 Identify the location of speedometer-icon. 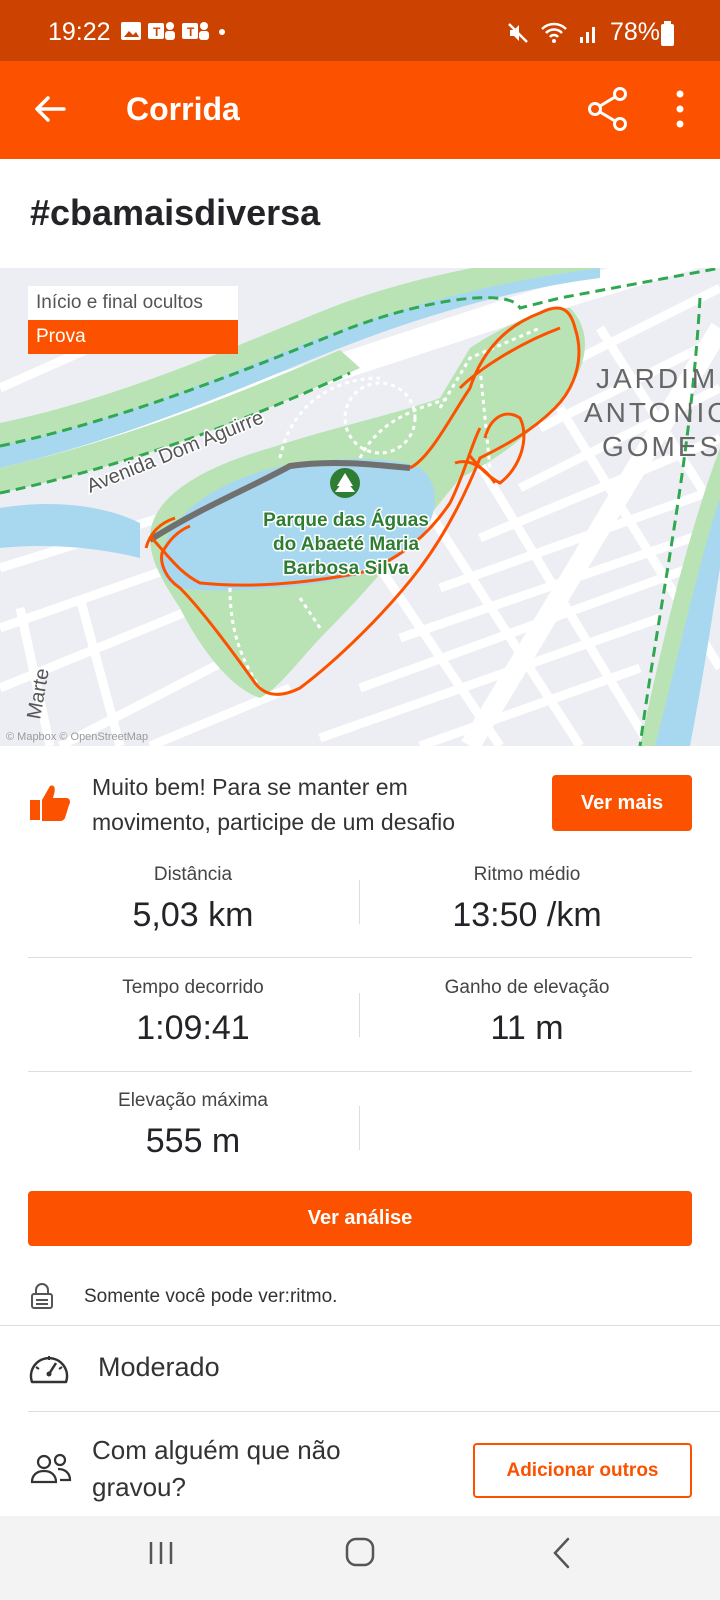
(49, 1370).